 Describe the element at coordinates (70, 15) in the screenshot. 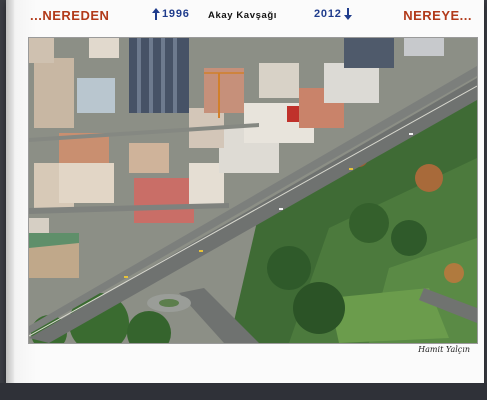

I see `header-left-title: ...NEREDEN` at that location.